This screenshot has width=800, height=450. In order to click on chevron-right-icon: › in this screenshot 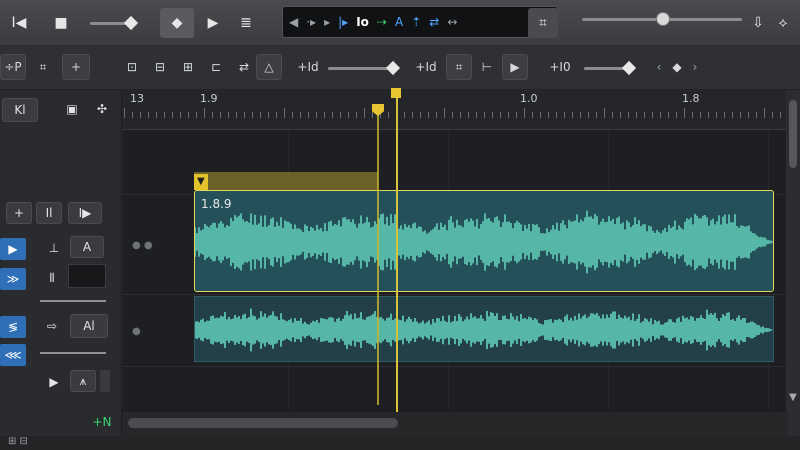, I will do `click(695, 67)`.